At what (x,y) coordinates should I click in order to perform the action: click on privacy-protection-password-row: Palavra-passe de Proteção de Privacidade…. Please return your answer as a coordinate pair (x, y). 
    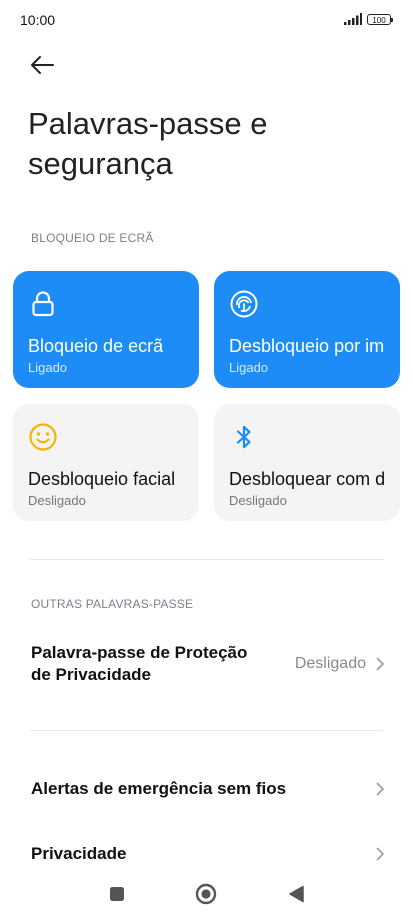
    Looking at the image, I should click on (208, 664).